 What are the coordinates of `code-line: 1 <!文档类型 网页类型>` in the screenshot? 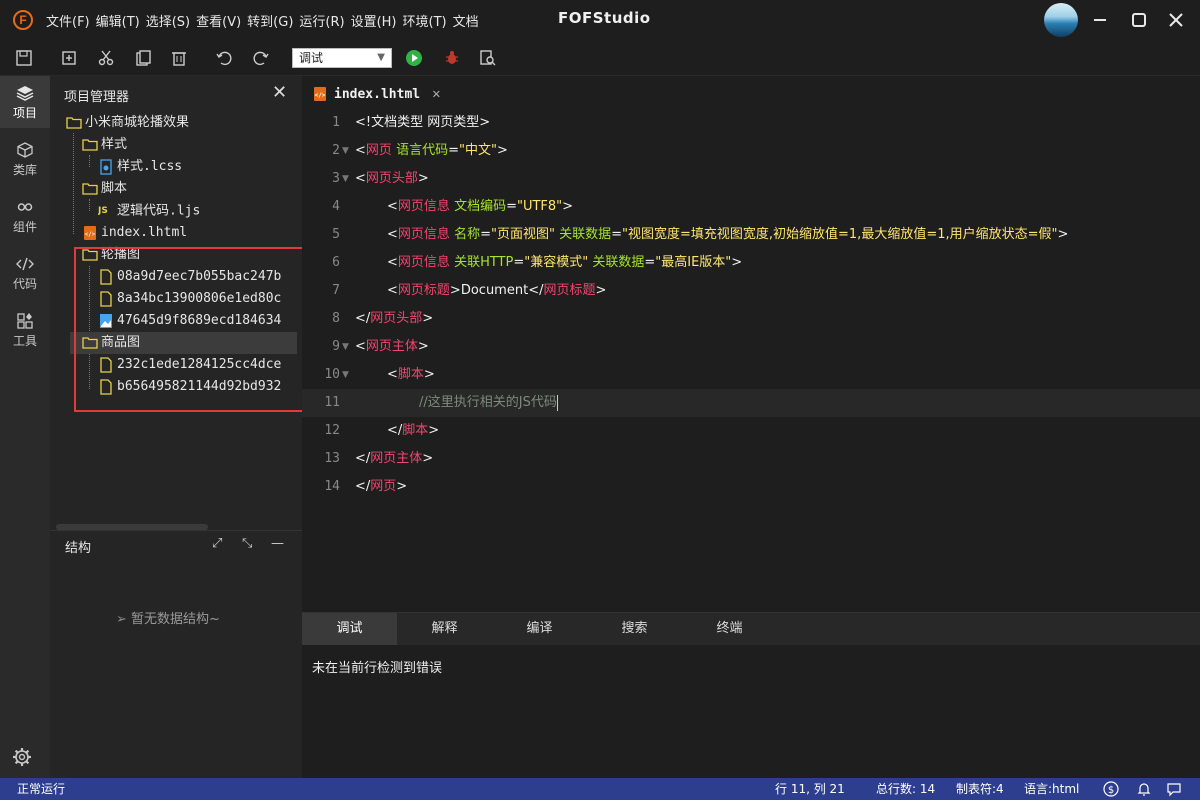 It's located at (751, 123).